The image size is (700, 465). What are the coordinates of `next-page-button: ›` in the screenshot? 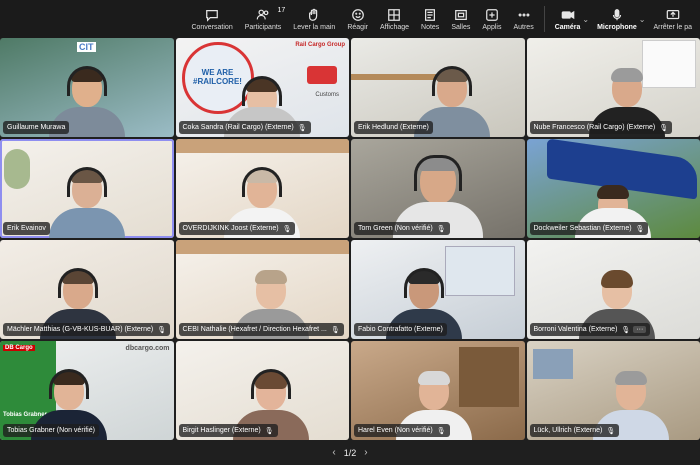 It's located at (365, 452).